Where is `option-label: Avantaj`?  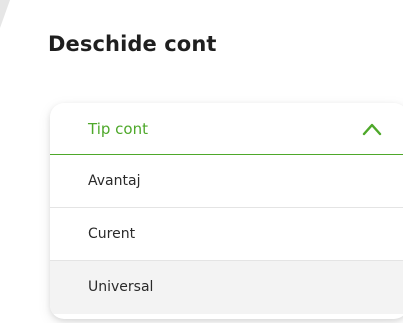 option-label: Avantaj is located at coordinates (114, 181).